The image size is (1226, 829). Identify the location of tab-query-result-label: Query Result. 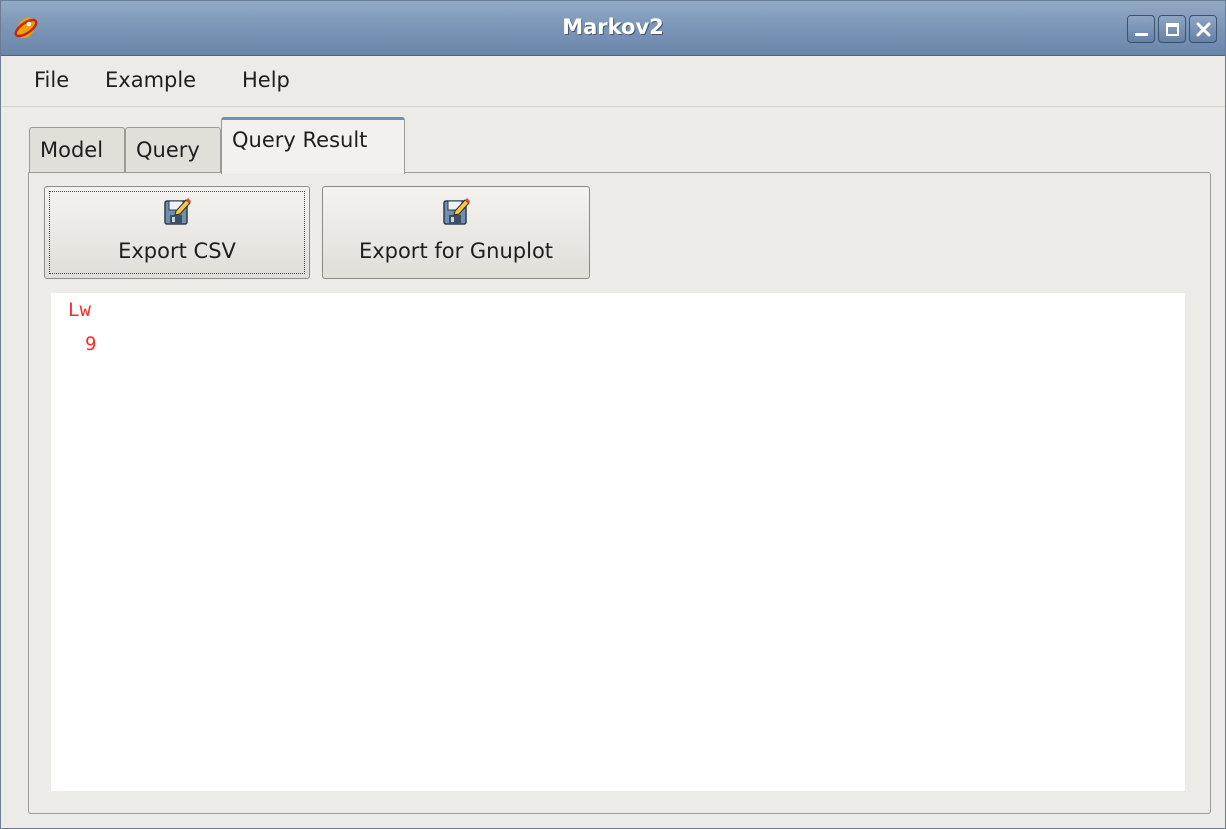
(300, 140).